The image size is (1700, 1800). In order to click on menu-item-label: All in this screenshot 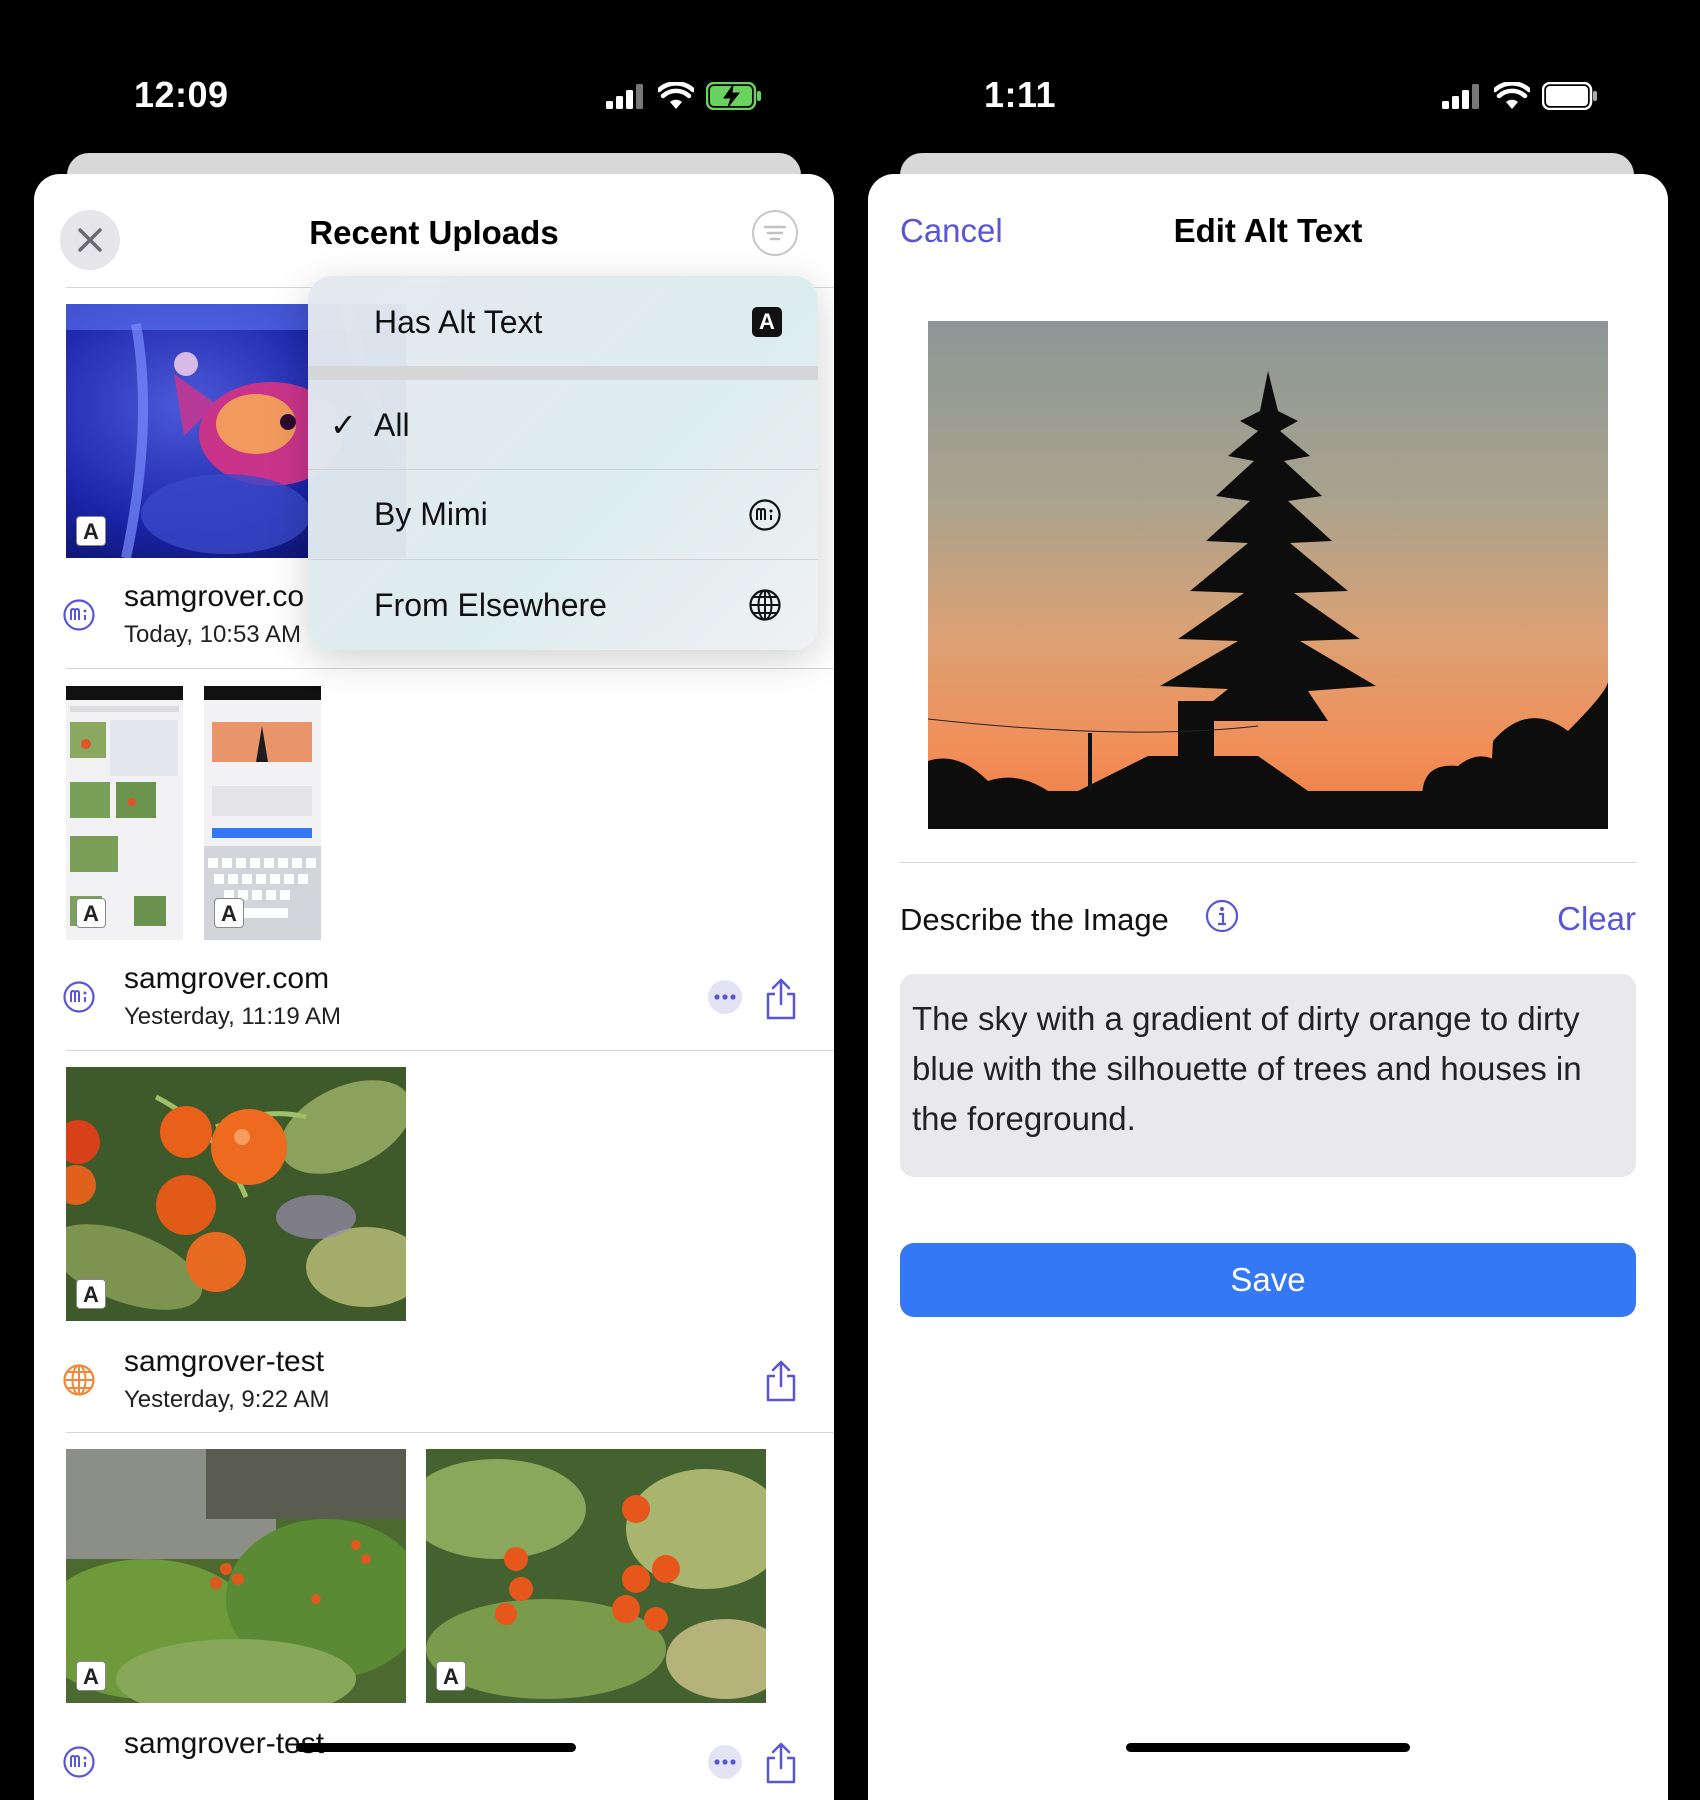, I will do `click(392, 424)`.